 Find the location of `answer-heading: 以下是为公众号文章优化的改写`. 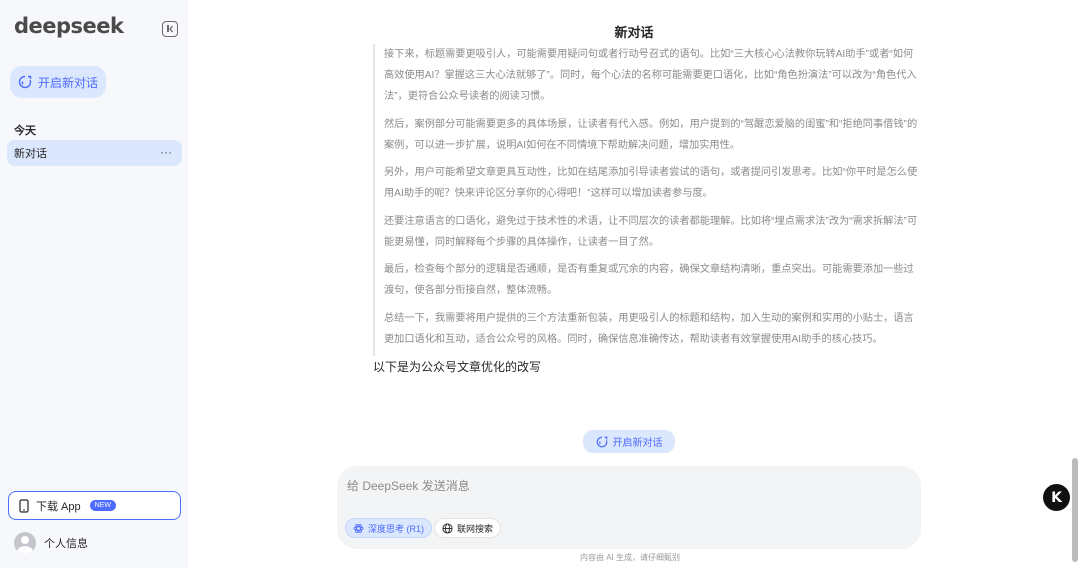

answer-heading: 以下是为公众号文章优化的改写 is located at coordinates (457, 367).